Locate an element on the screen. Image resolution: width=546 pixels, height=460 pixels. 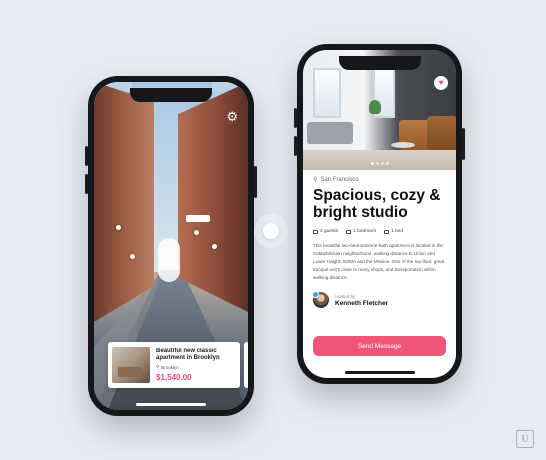
amenity-guests: 2 guests is located at coordinates (329, 231).